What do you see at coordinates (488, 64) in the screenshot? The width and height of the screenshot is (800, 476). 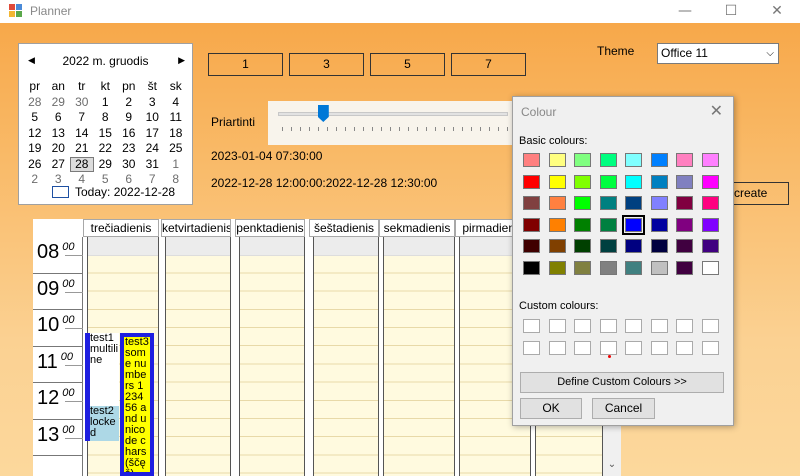 I see `days-7-button: 7` at bounding box center [488, 64].